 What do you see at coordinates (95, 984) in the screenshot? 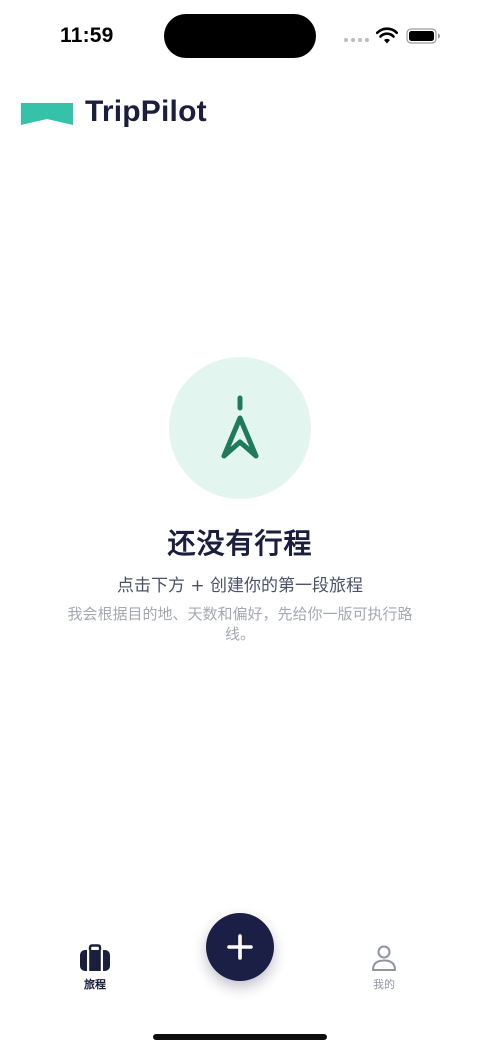
I see `tab-label: 旅程` at bounding box center [95, 984].